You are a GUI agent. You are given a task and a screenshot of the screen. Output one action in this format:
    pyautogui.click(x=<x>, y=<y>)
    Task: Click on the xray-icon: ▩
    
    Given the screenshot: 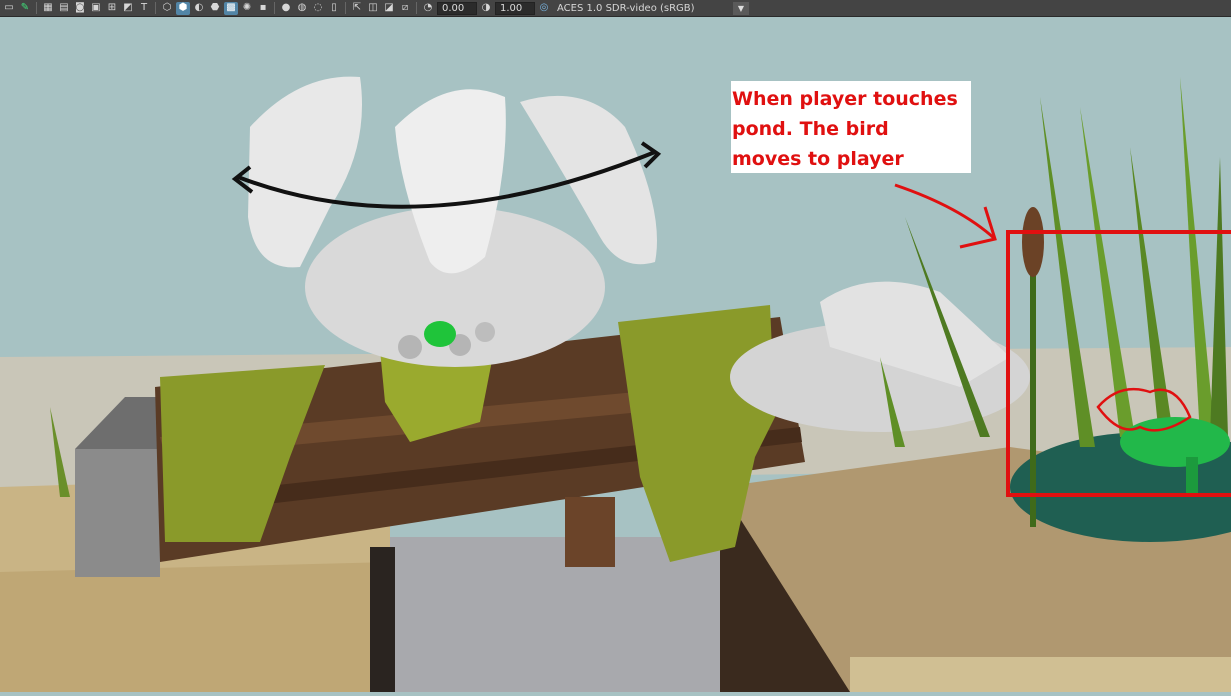 What is the action you would take?
    pyautogui.click(x=231, y=8)
    